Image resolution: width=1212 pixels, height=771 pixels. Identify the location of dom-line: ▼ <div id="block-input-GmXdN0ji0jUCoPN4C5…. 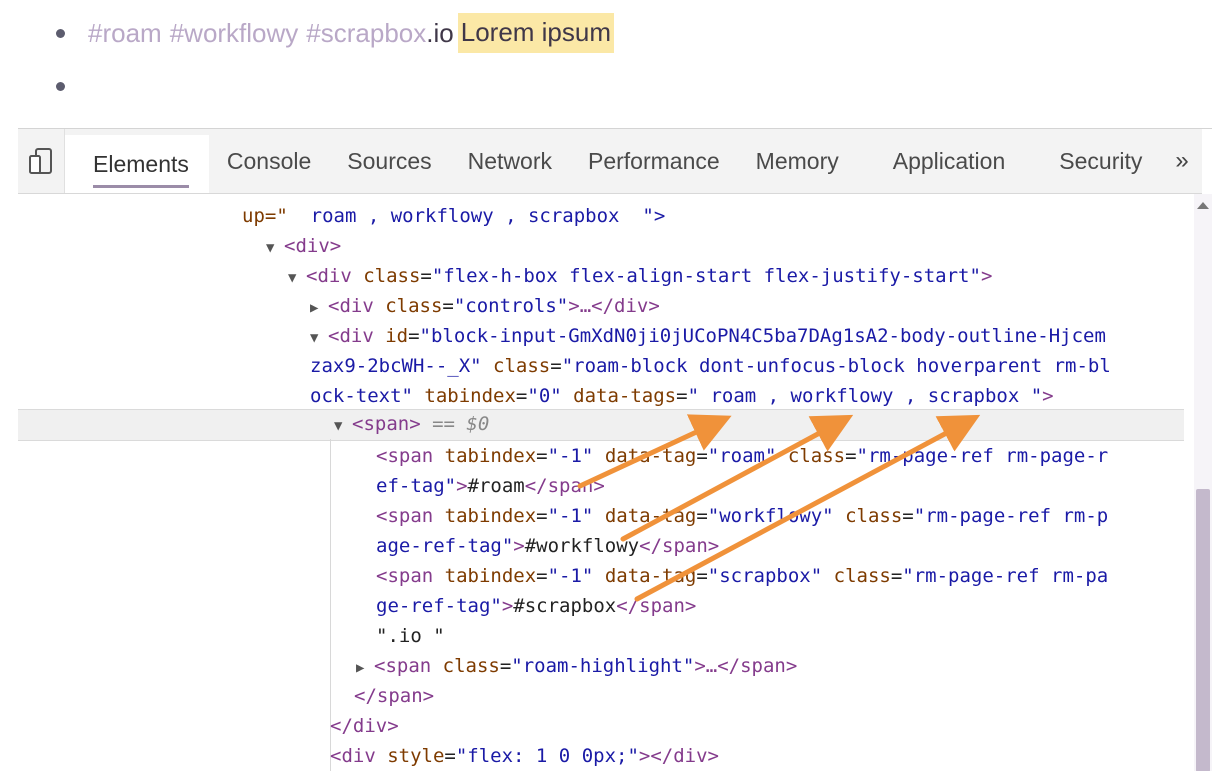
(708, 336).